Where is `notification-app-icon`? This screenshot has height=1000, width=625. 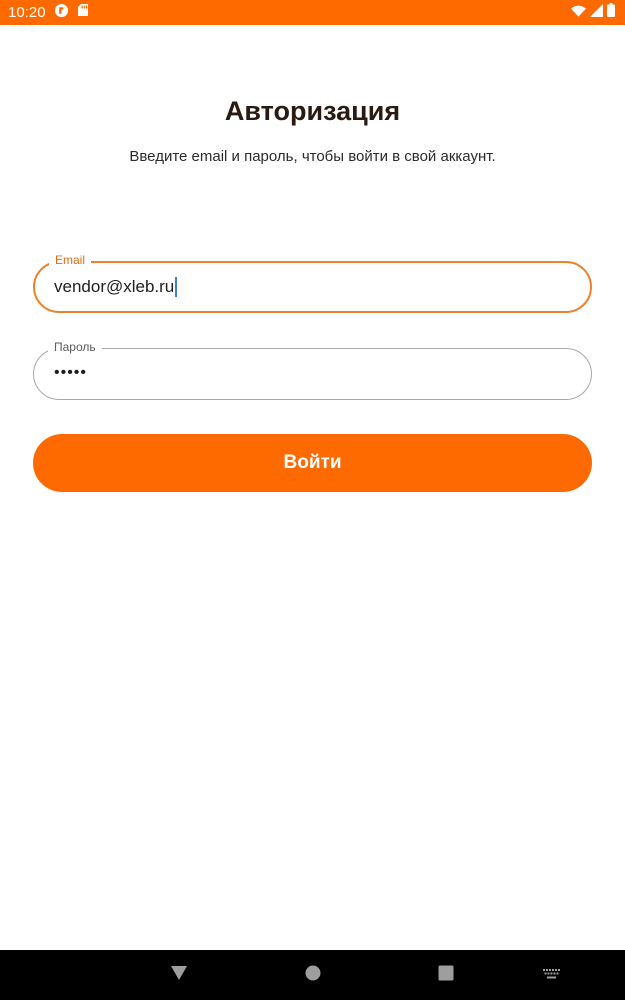 notification-app-icon is located at coordinates (61, 13).